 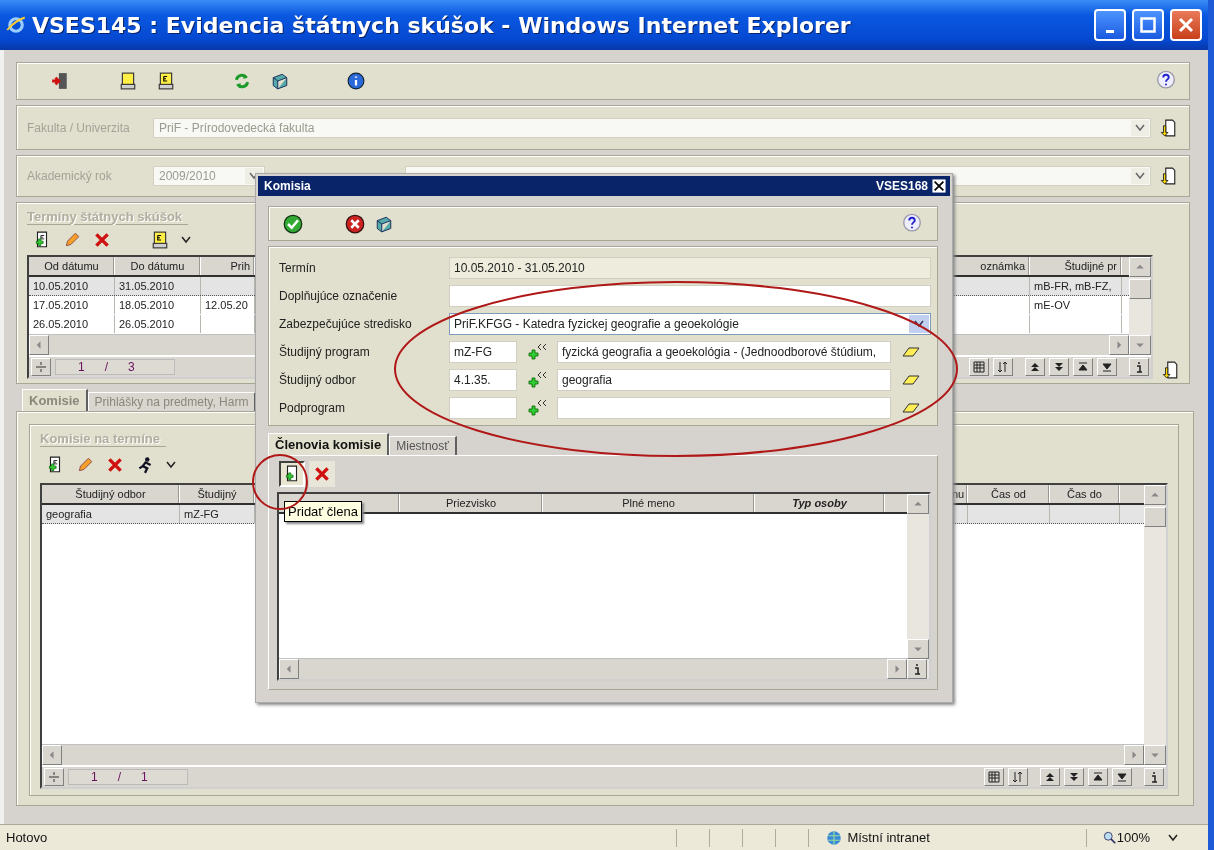 I want to click on field-label: Termín, so click(x=298, y=268).